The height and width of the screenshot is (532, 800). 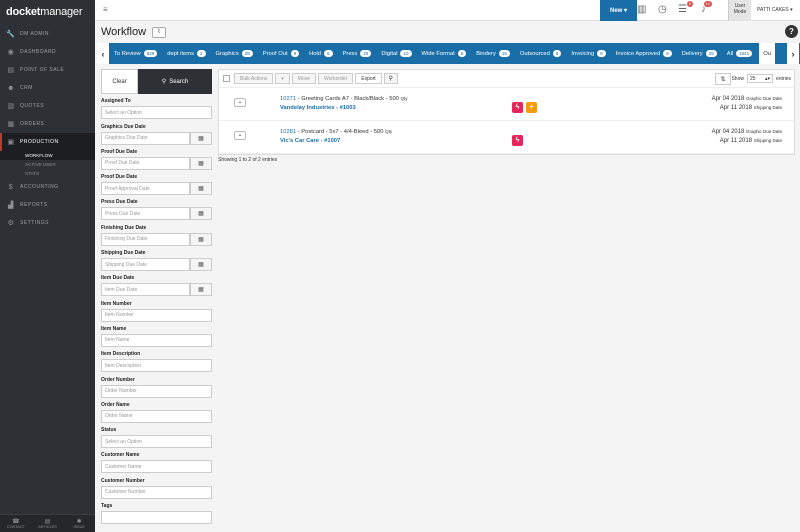 What do you see at coordinates (744, 53) in the screenshot?
I see `tab-count-badge: 1541` at bounding box center [744, 53].